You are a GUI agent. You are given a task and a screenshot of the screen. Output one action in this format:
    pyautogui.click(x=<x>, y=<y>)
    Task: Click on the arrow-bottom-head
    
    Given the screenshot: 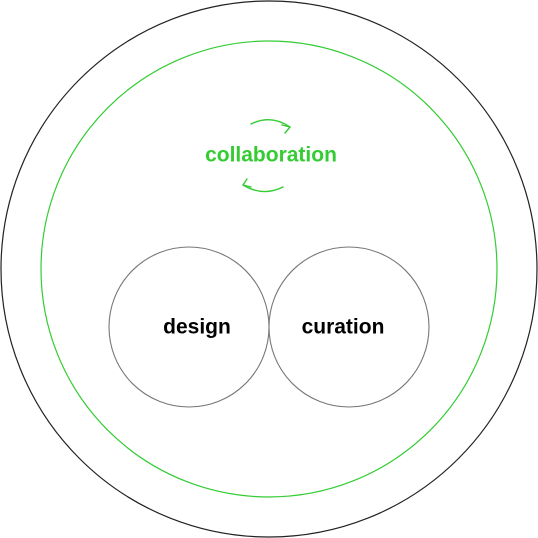 What is the action you would take?
    pyautogui.click(x=247, y=183)
    